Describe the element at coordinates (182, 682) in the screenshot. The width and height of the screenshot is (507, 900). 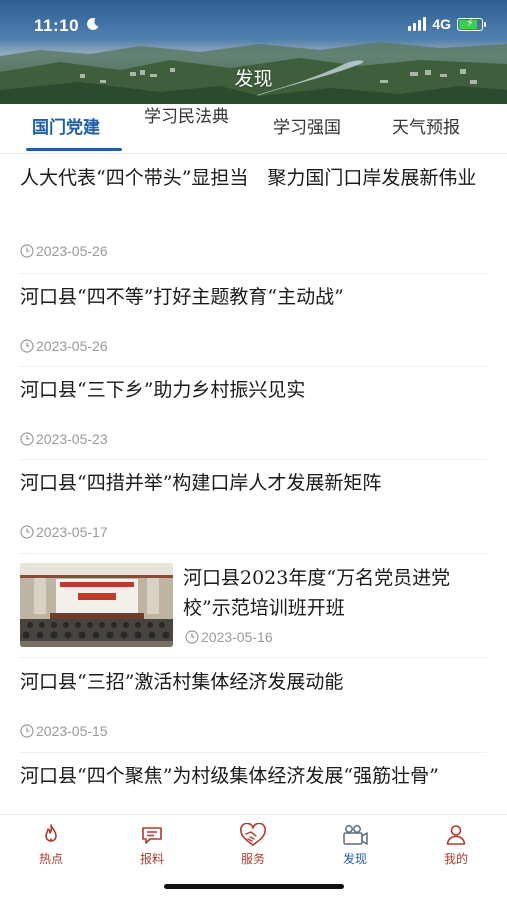
I see `article-title: 河口县“三招”激活村集体经济发展动能` at that location.